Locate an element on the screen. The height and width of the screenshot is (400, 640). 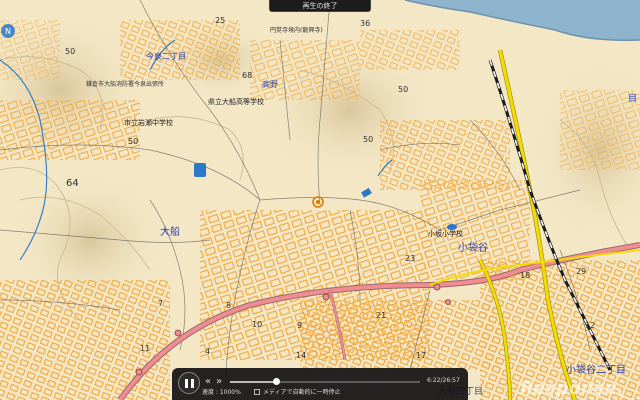
contour-number: 36 is located at coordinates (365, 23).